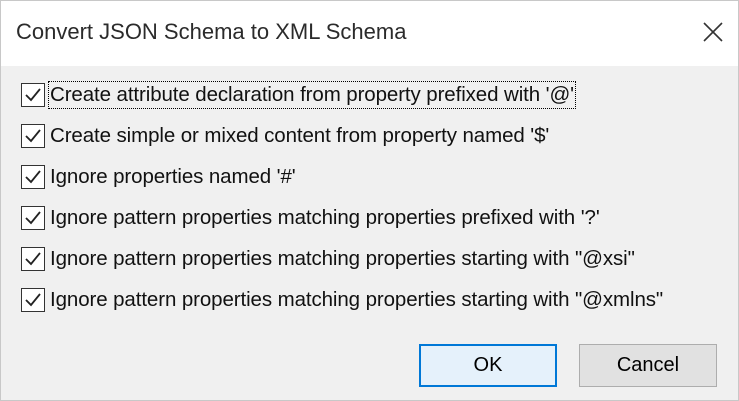 The width and height of the screenshot is (739, 401). I want to click on cancel-button: Cancel, so click(648, 365).